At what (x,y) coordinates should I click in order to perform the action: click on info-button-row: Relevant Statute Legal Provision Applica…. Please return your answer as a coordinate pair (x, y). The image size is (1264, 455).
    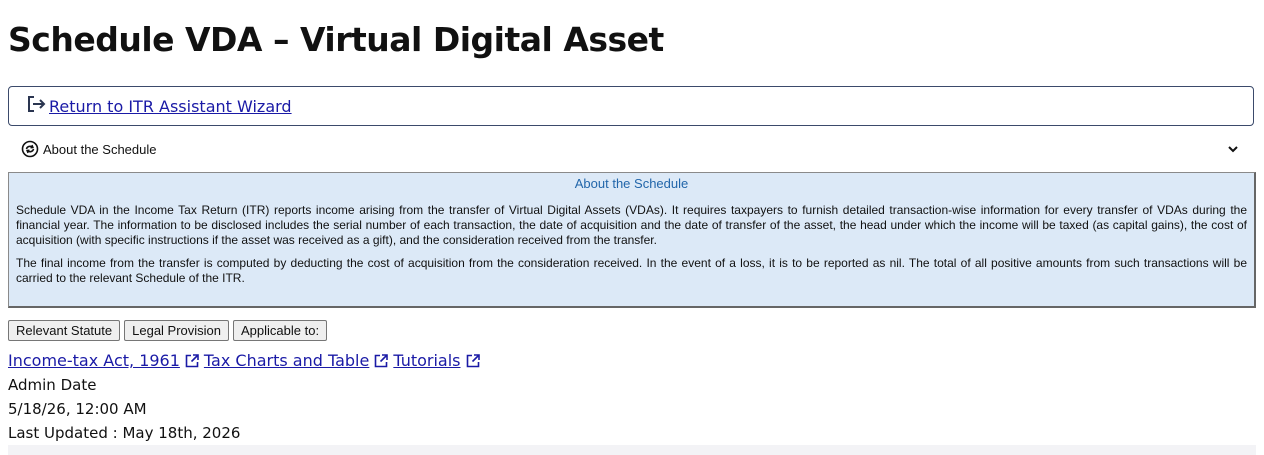
    Looking at the image, I should click on (168, 330).